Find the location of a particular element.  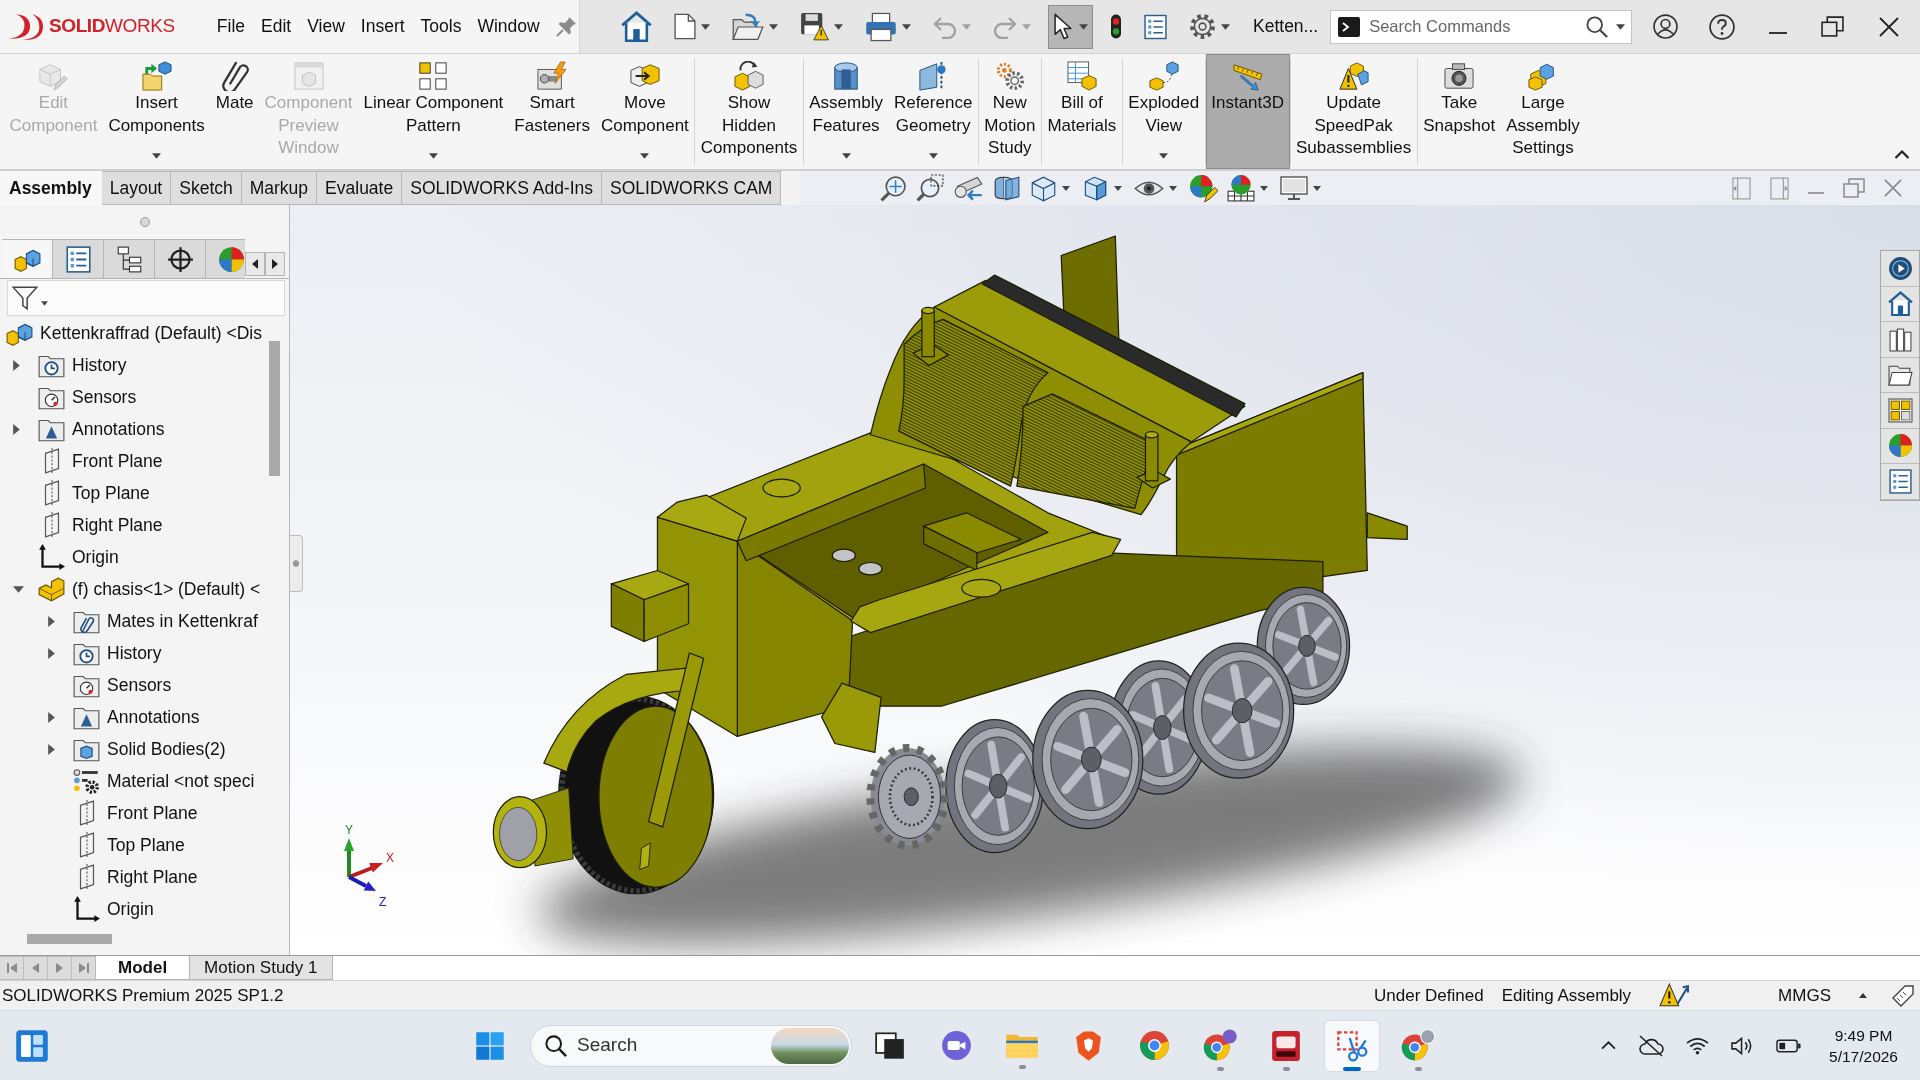

search-input: Search Commands is located at coordinates (1474, 26).